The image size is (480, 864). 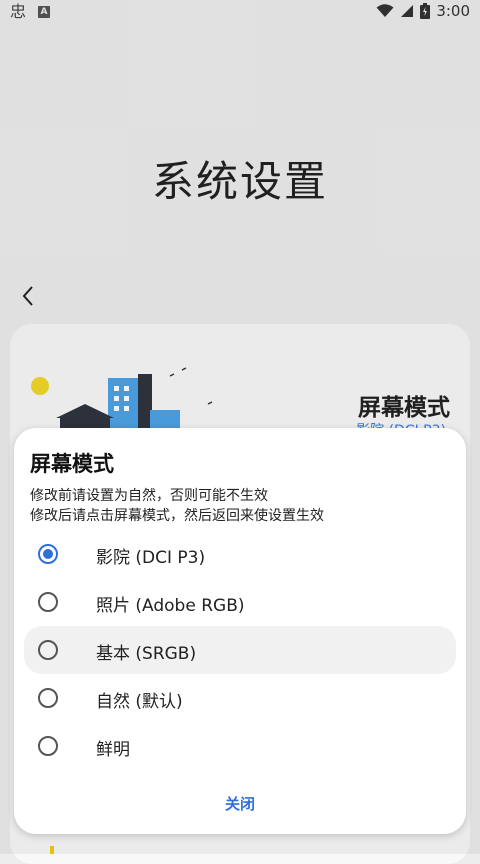 What do you see at coordinates (151, 558) in the screenshot?
I see `option-label: 影院 (DCI P3)` at bounding box center [151, 558].